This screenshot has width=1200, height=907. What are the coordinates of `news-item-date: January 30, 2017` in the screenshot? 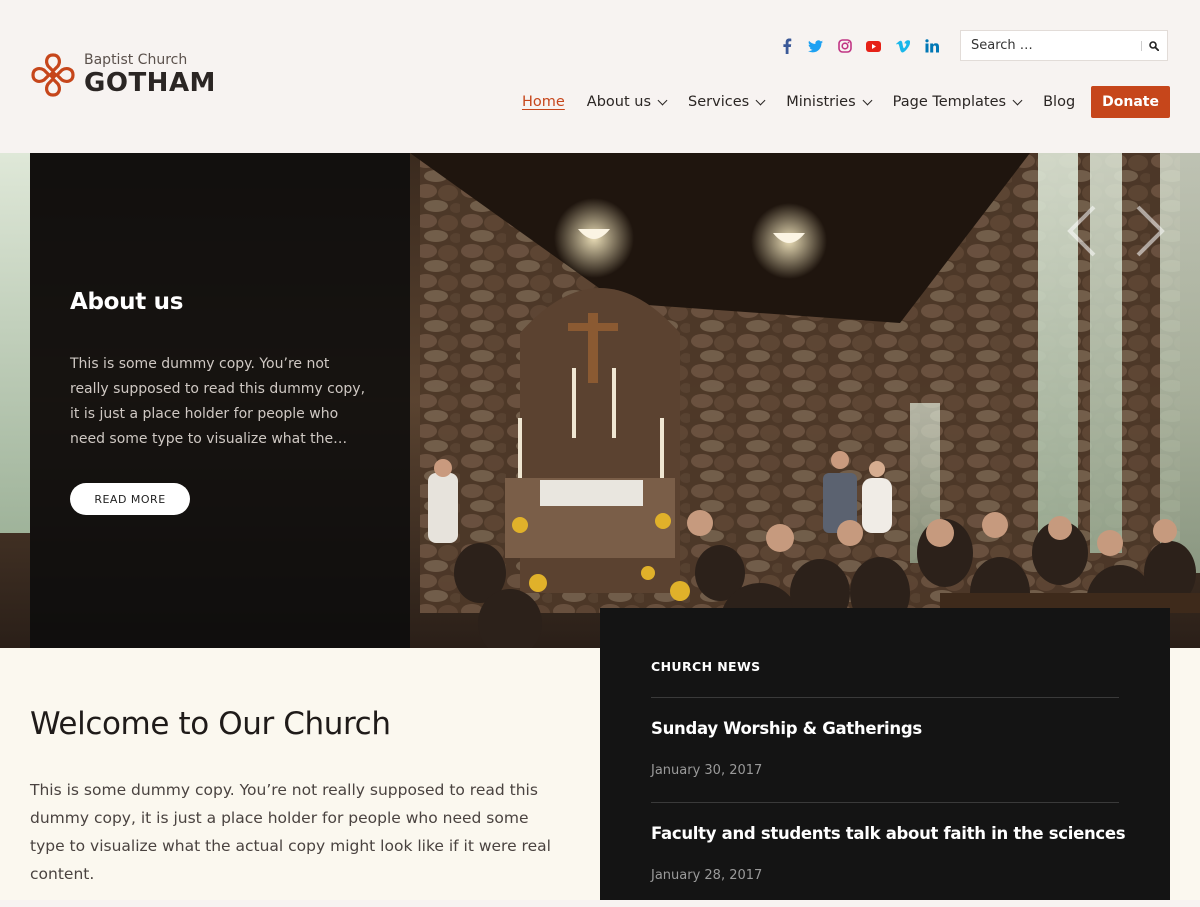 It's located at (707, 770).